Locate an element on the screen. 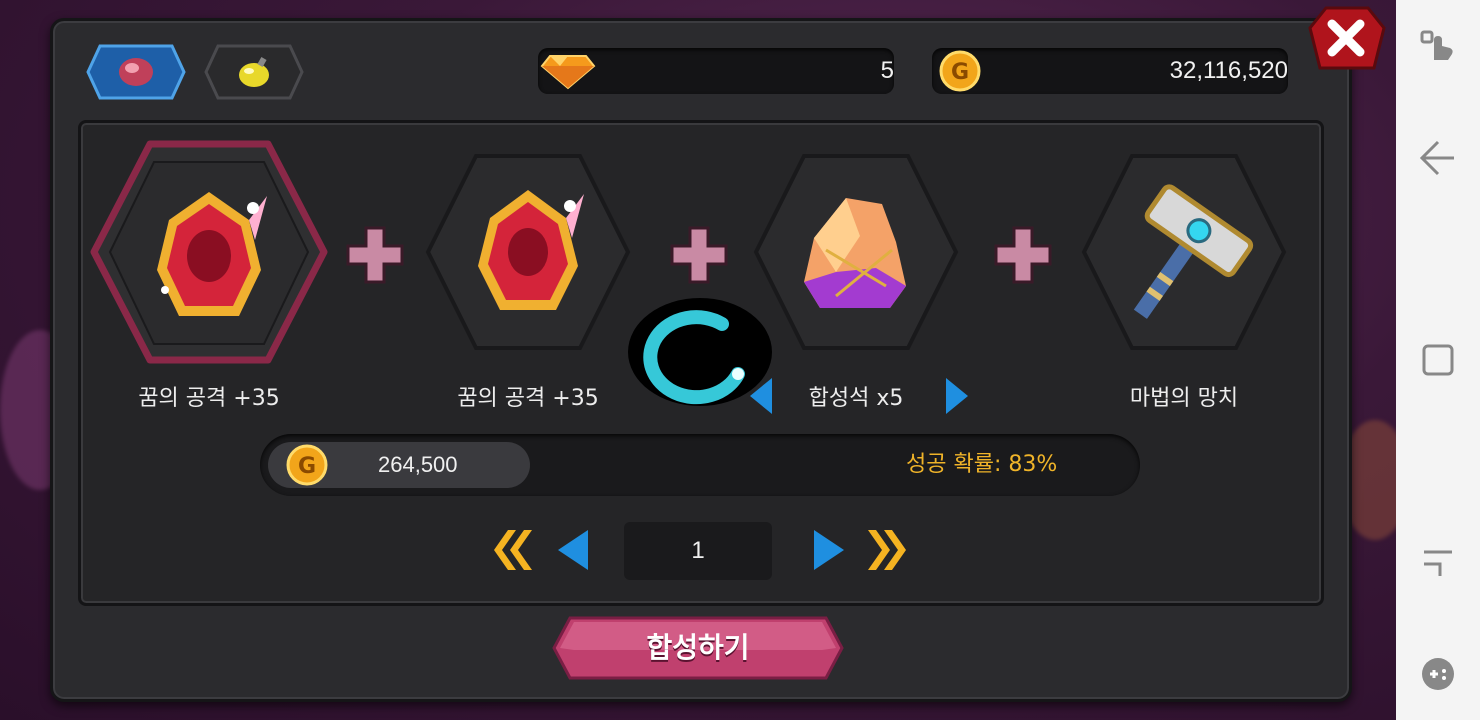 The image size is (1480, 720). synthesis-cost: 264,500 is located at coordinates (418, 464).